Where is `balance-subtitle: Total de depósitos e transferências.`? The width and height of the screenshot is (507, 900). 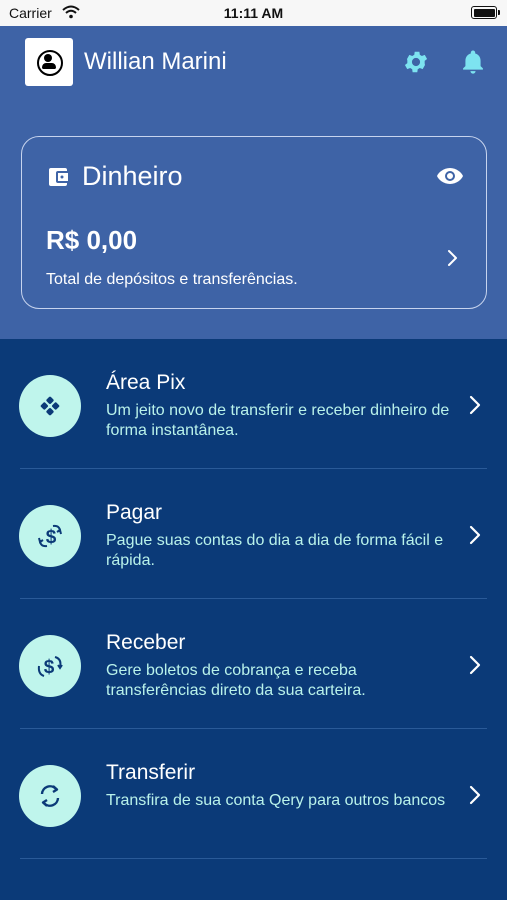 balance-subtitle: Total de depósitos e transferências. is located at coordinates (172, 279).